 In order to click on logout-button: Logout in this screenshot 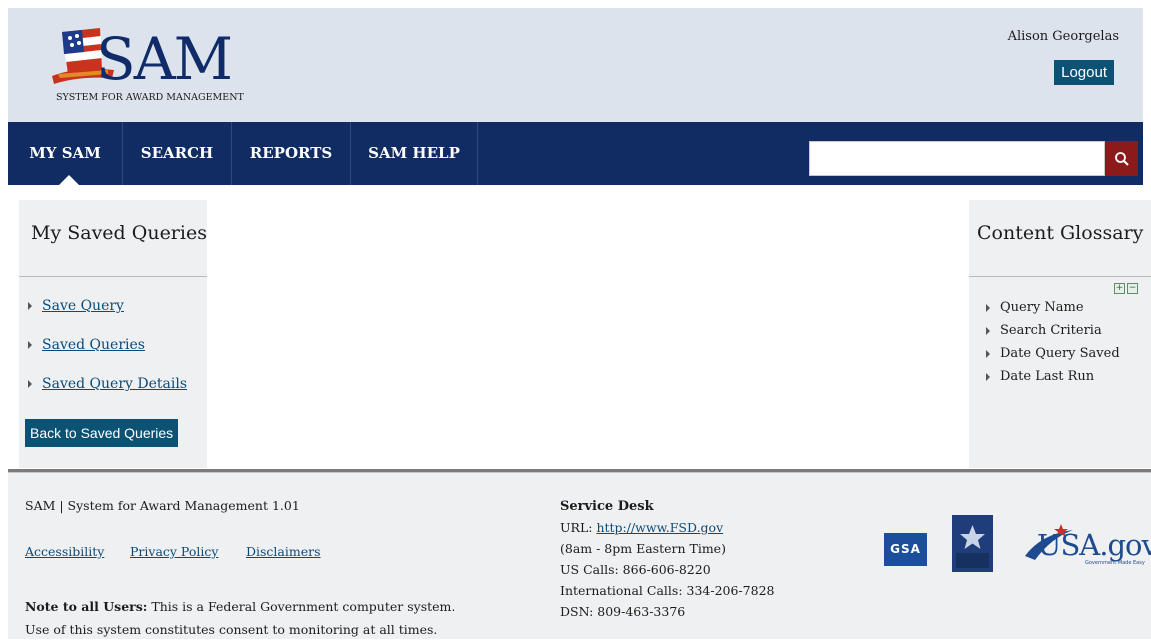, I will do `click(1084, 72)`.